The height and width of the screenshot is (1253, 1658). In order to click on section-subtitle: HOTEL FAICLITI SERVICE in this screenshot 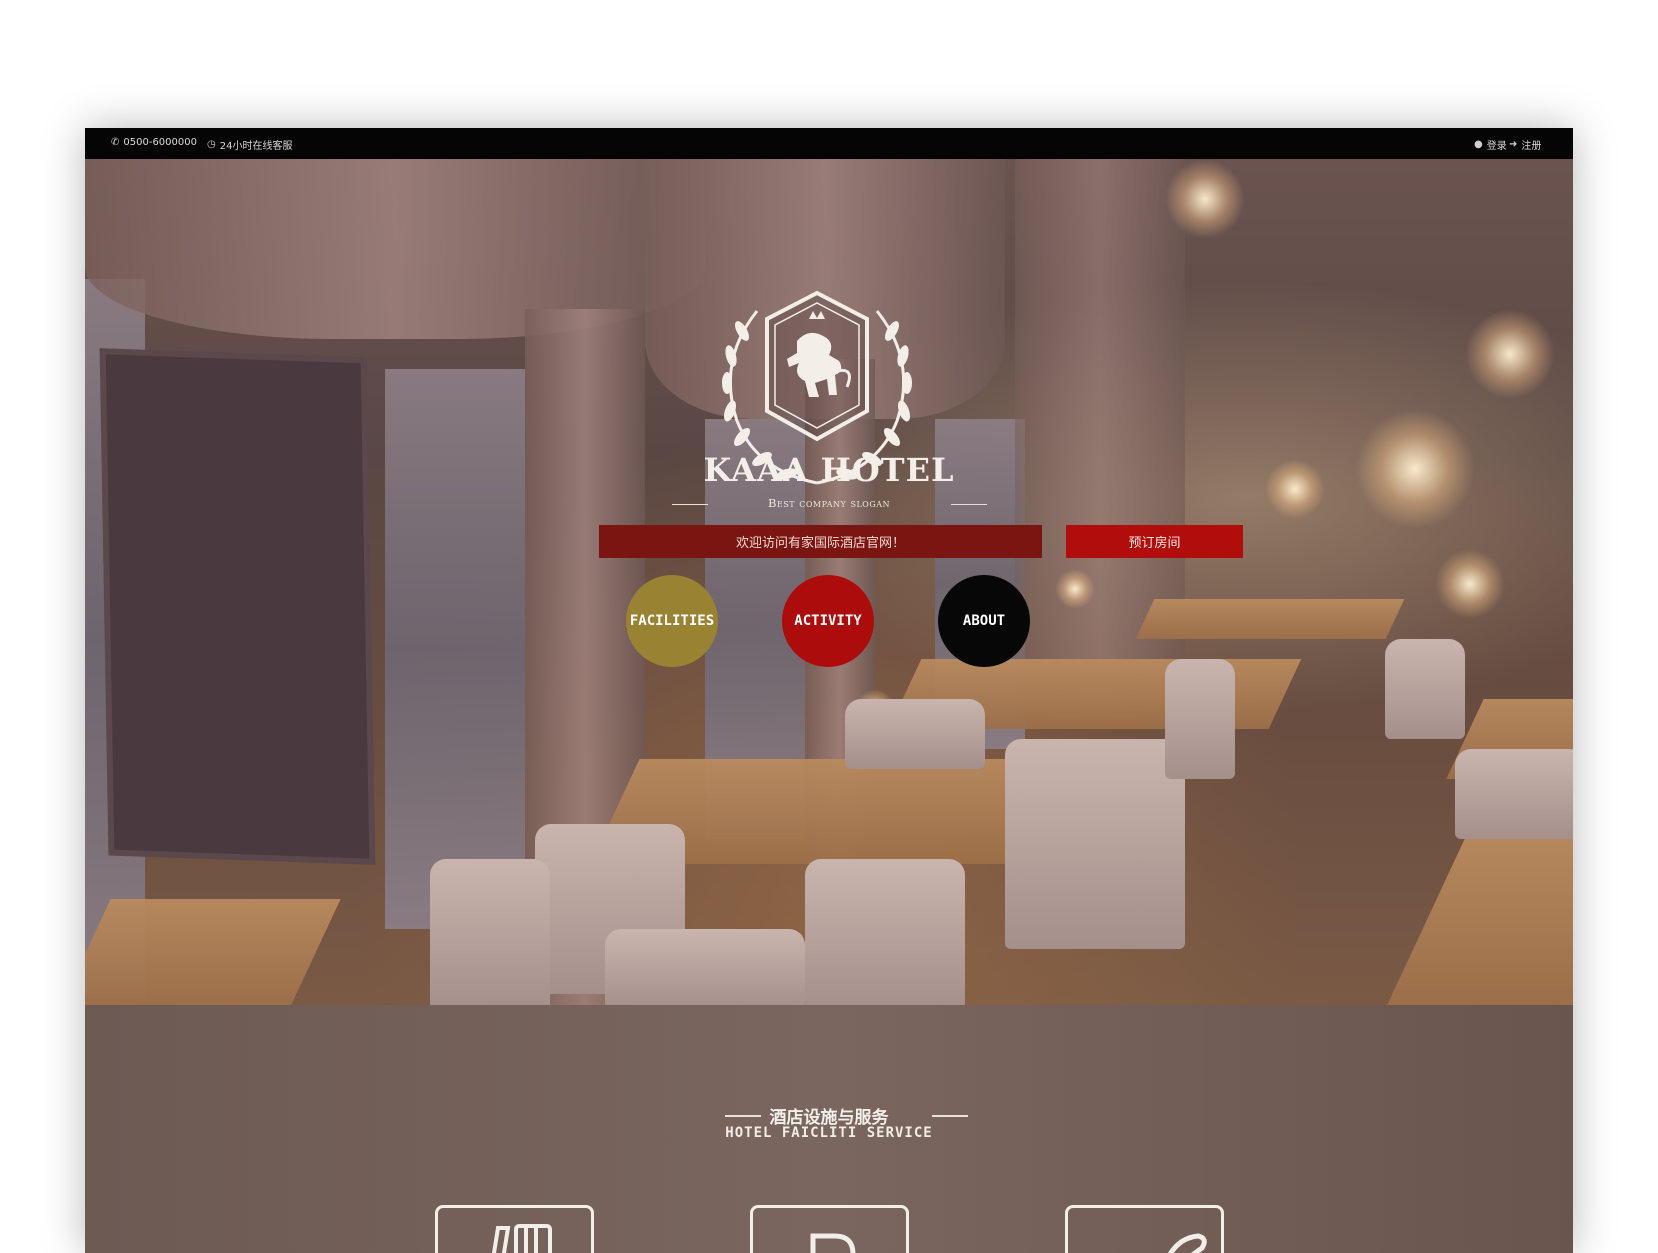, I will do `click(829, 1133)`.